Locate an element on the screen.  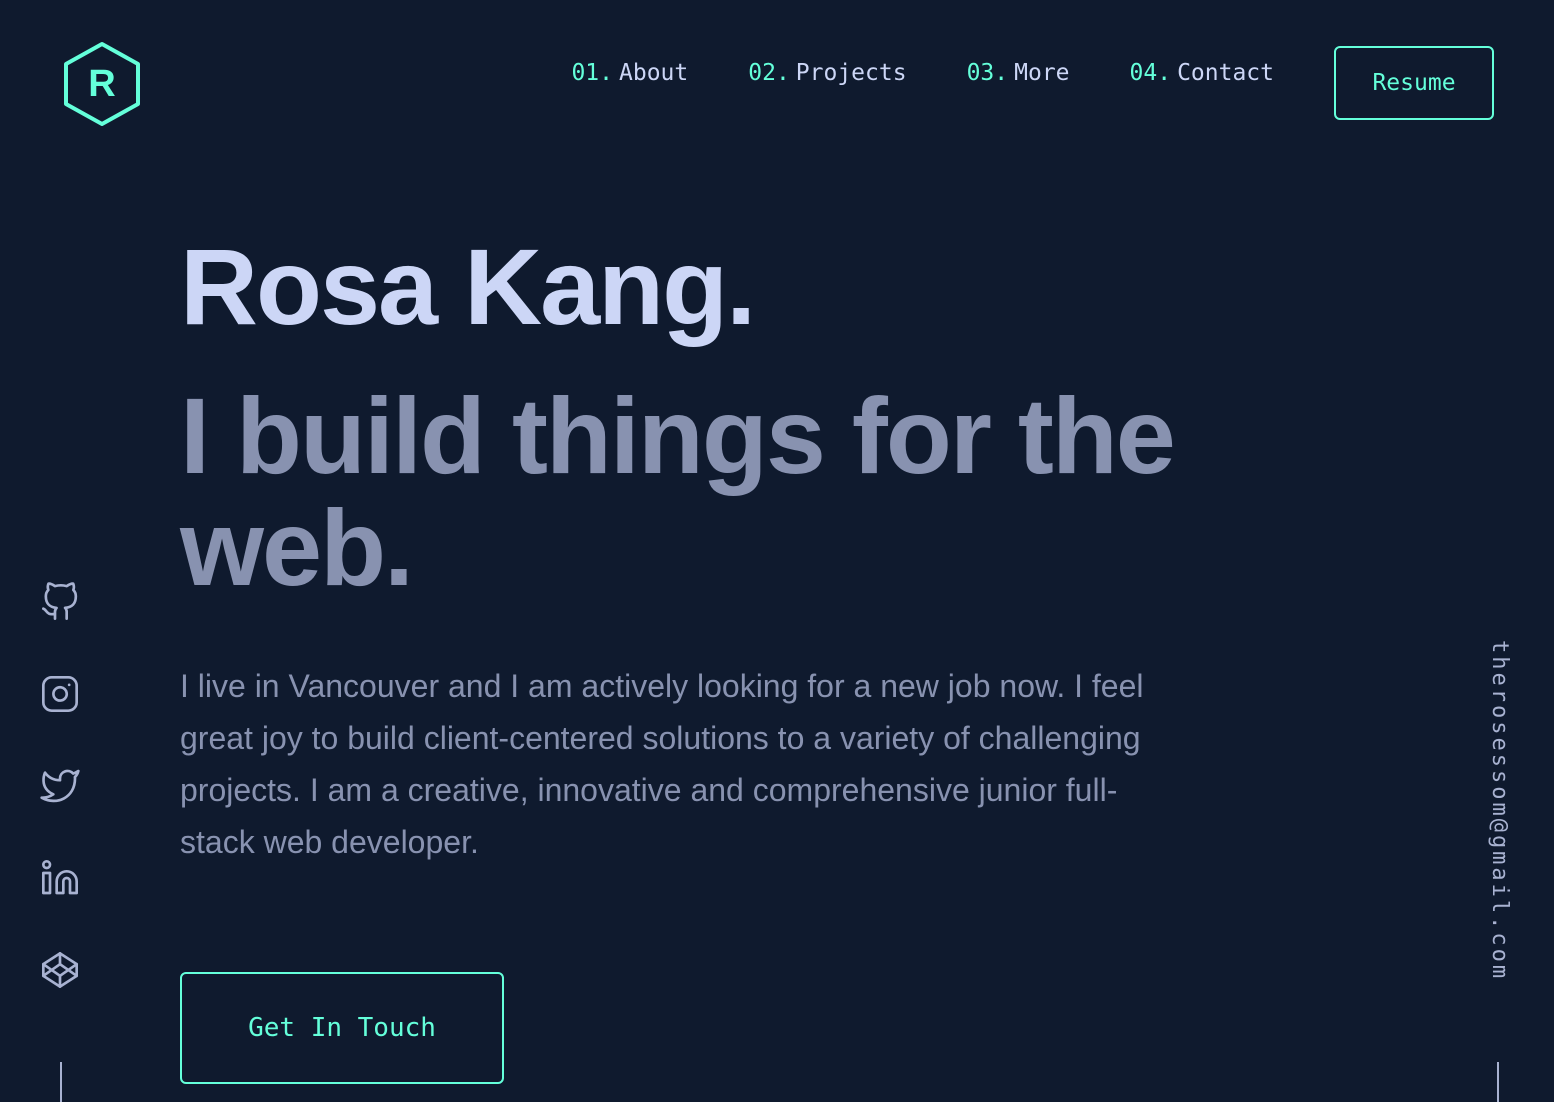
nav-label: Projects is located at coordinates (851, 73).